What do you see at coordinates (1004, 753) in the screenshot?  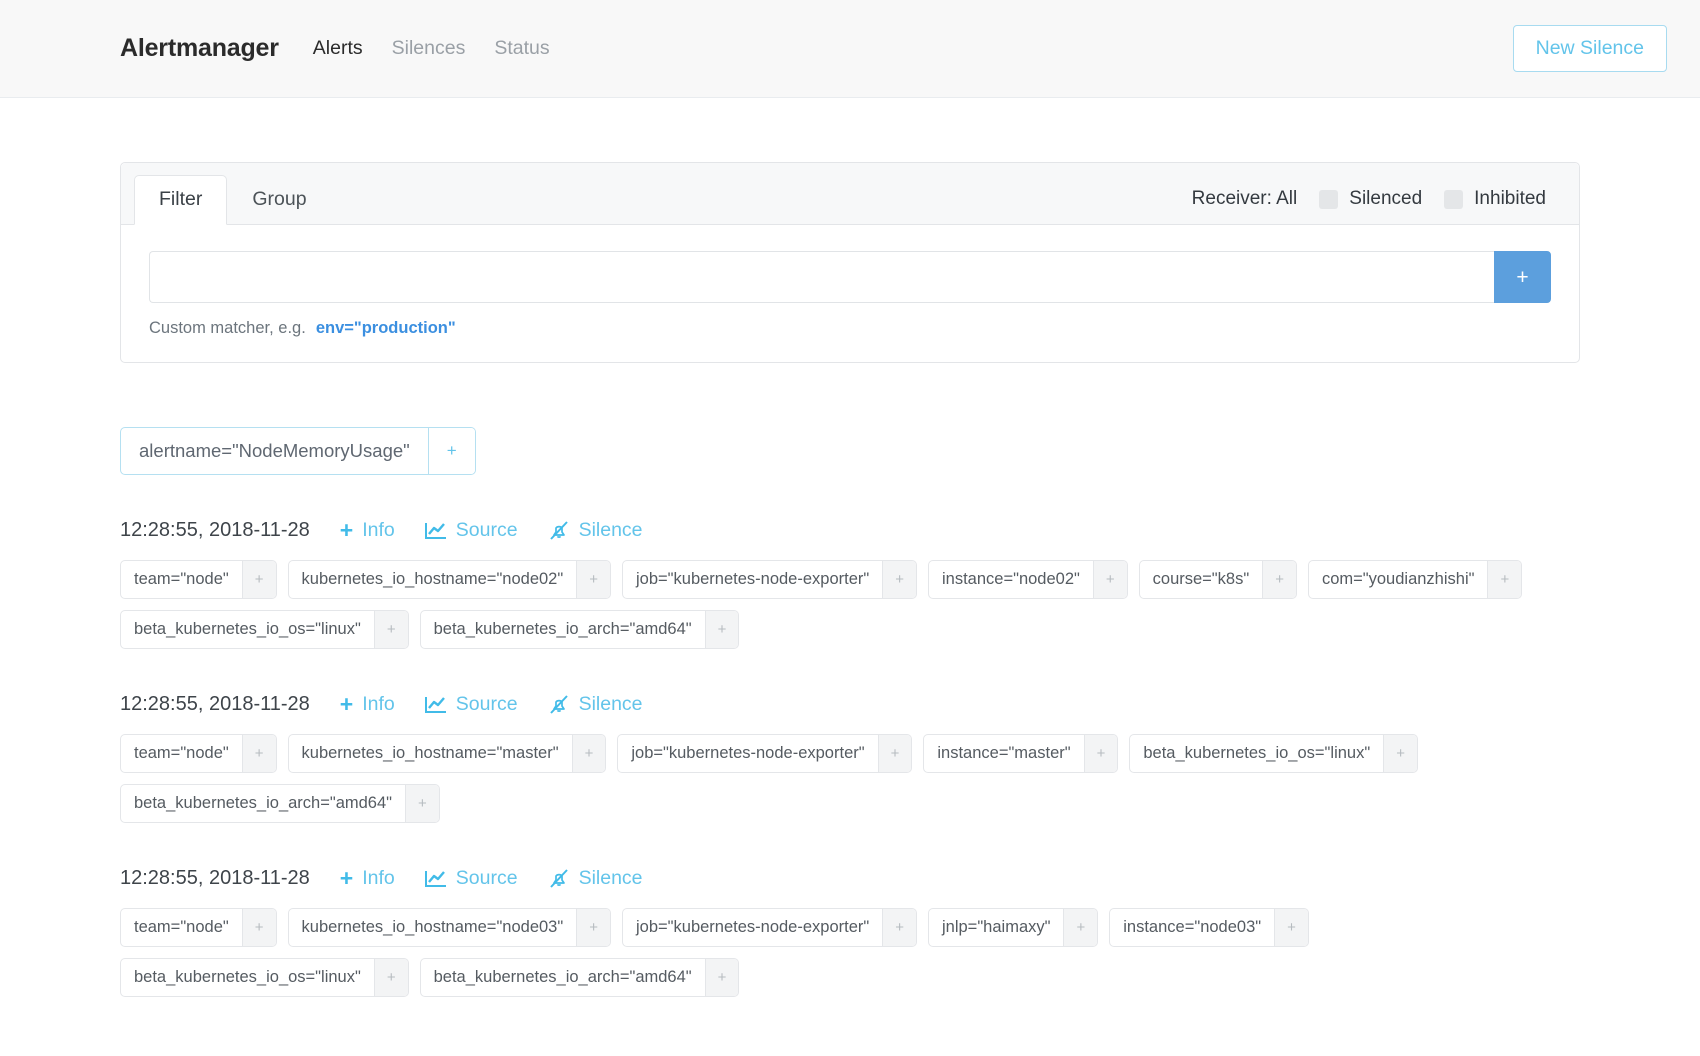 I see `alert-label-text: instance="master"` at bounding box center [1004, 753].